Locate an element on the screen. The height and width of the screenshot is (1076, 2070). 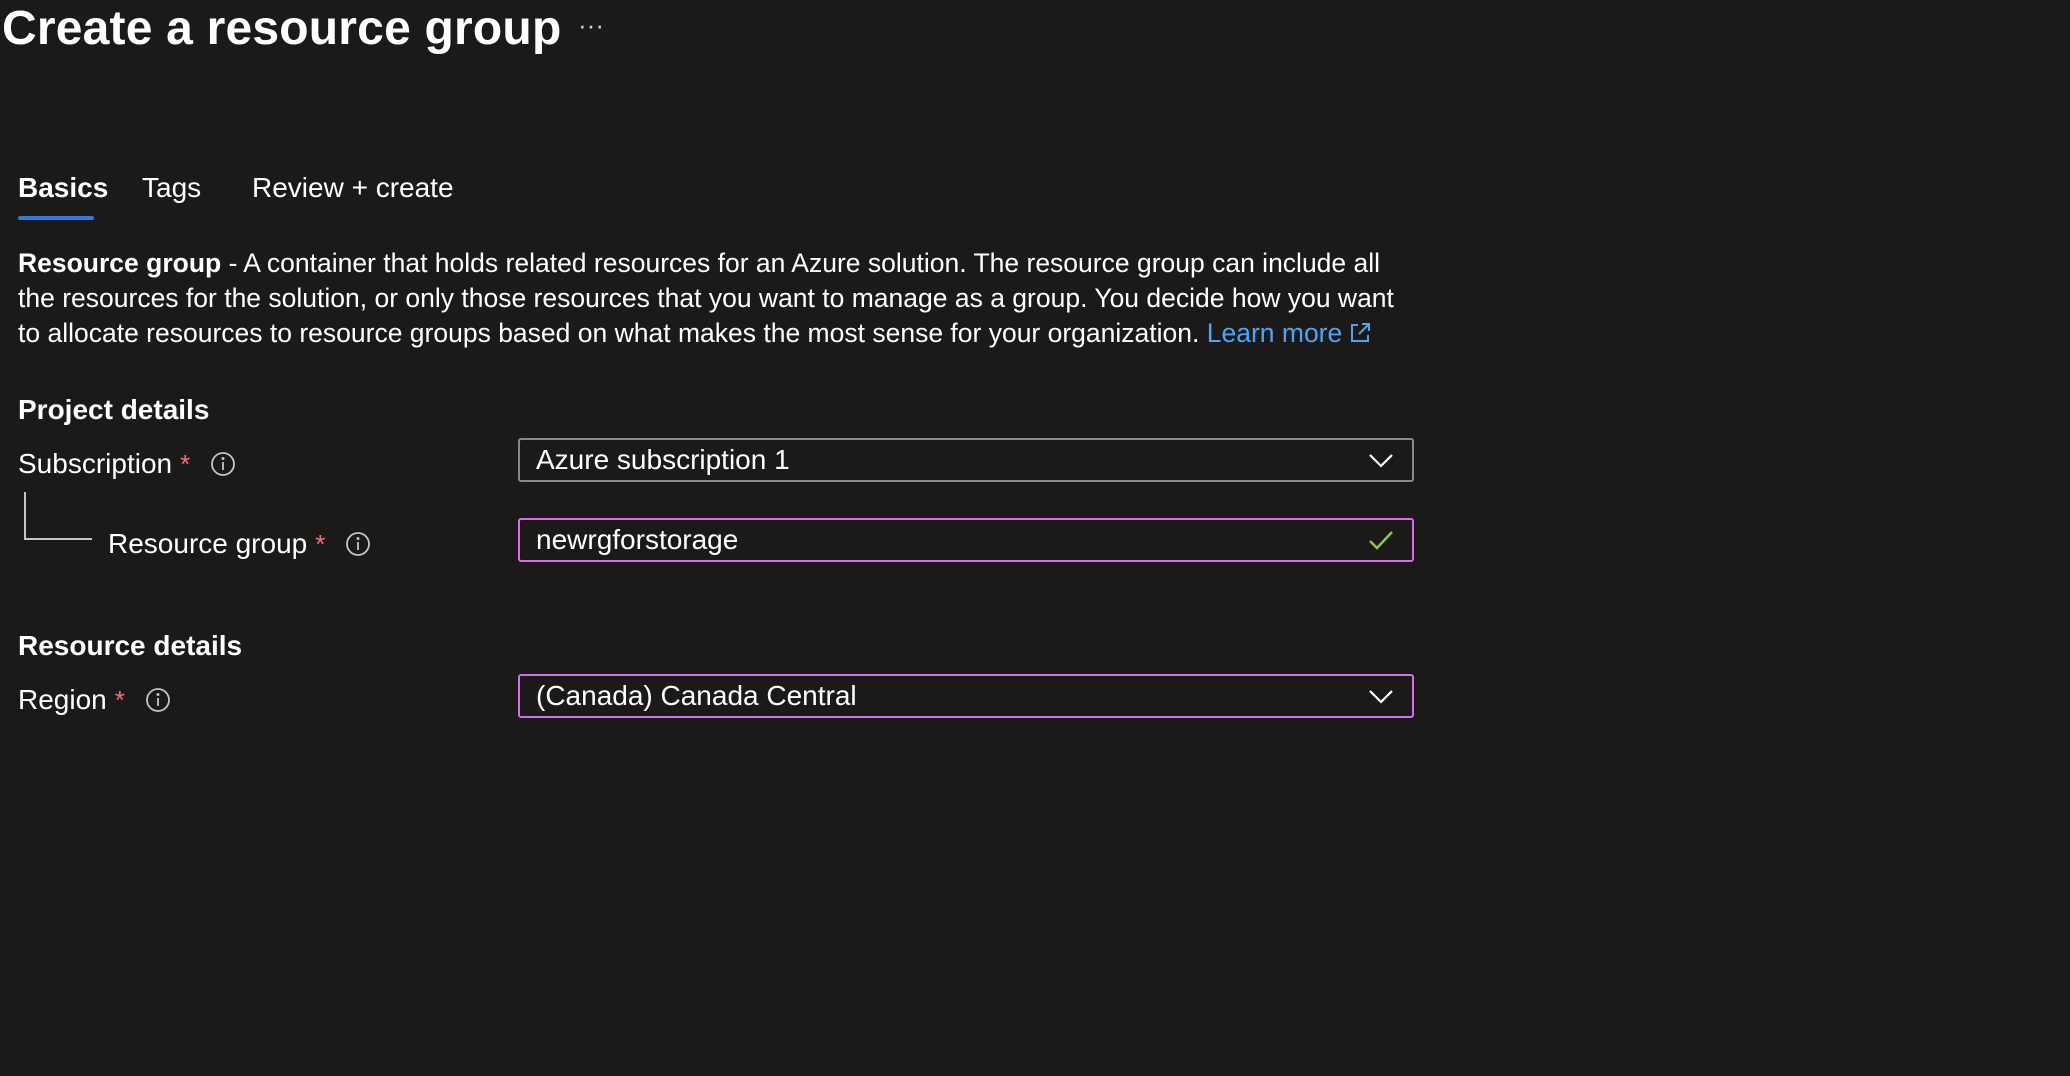
more-options-button: ··· is located at coordinates (591, 25).